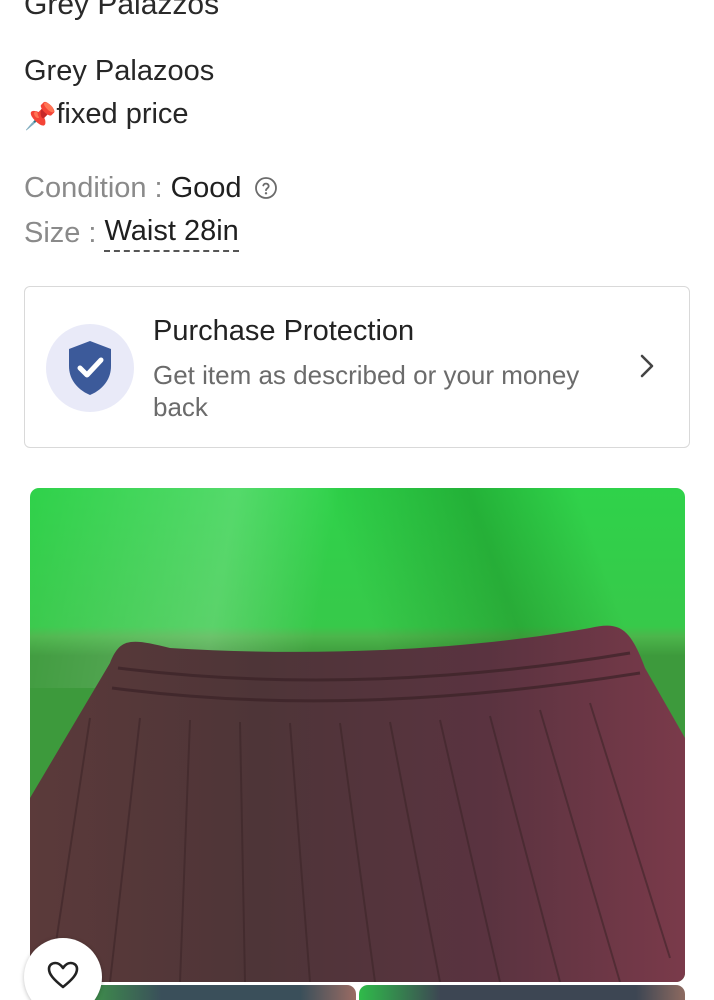 The height and width of the screenshot is (1000, 714). I want to click on protection-subtitle: Get item as described or your money back, so click(366, 391).